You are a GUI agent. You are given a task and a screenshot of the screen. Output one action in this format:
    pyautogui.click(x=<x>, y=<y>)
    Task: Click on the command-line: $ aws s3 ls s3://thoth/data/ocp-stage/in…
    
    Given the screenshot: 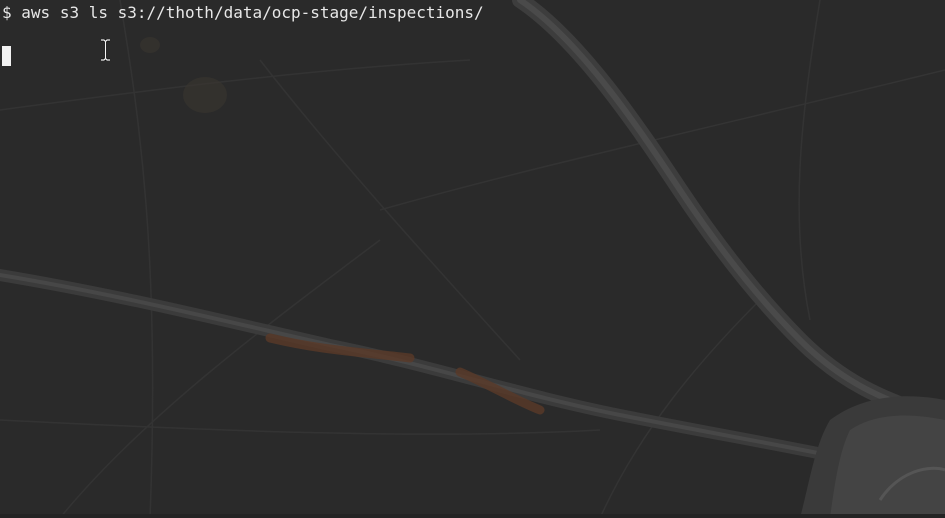 What is the action you would take?
    pyautogui.click(x=243, y=13)
    